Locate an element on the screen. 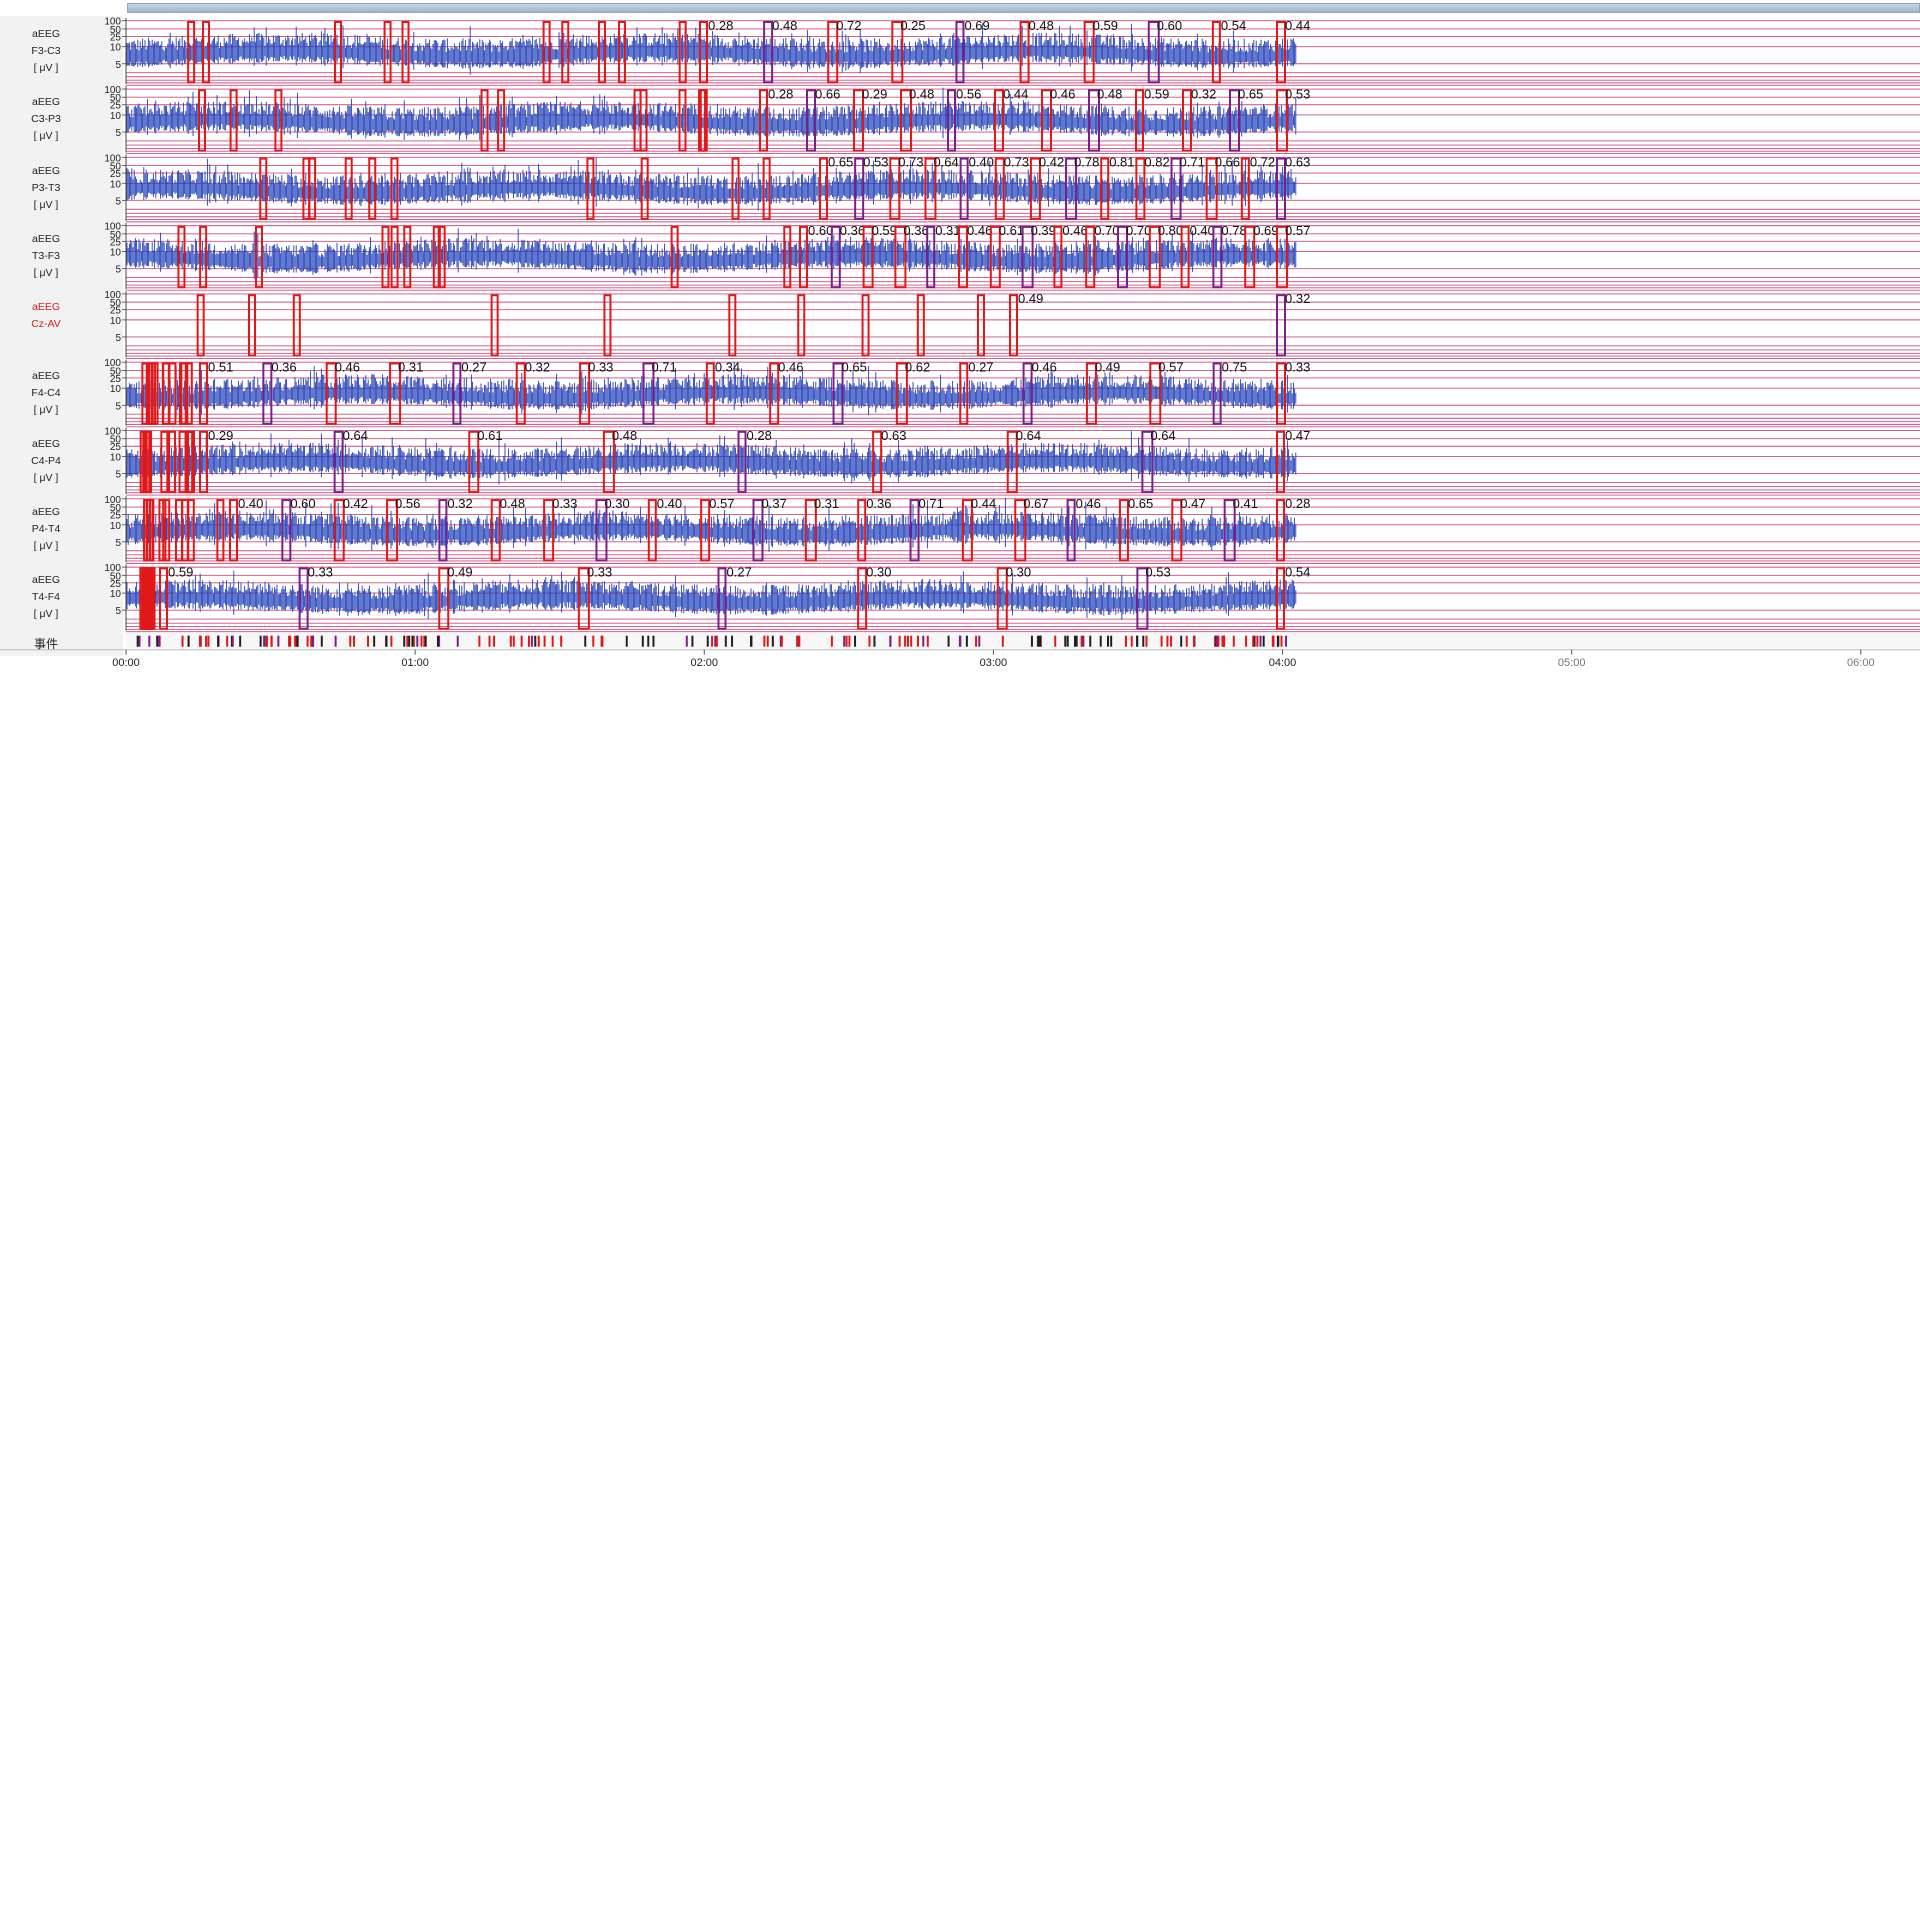 Image resolution: width=1920 pixels, height=1920 pixels. event-value-label: 0.66 is located at coordinates (1227, 162).